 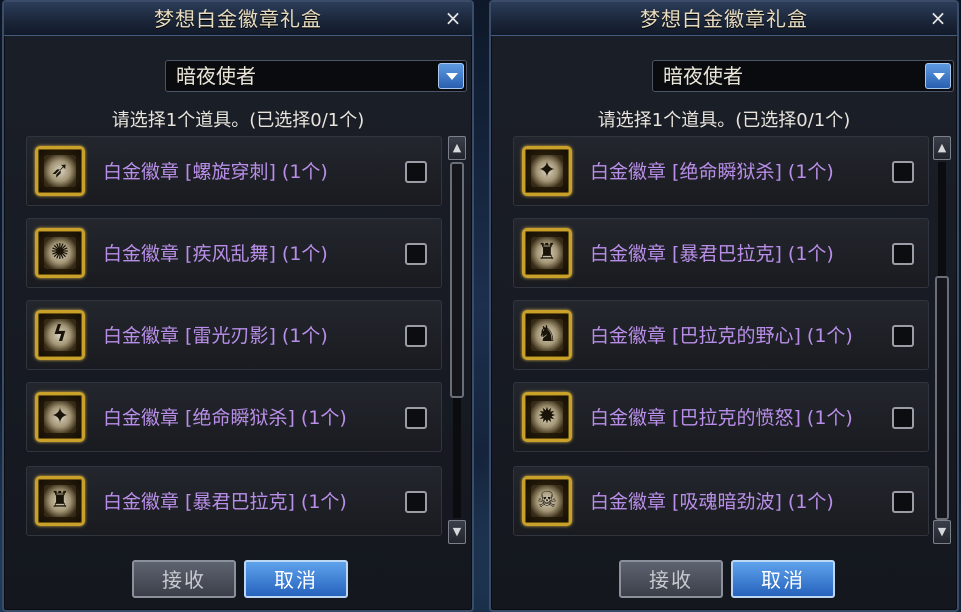 I want to click on list-item: ϟ 白金徽章 [雷光刃影] (1个), so click(x=234, y=335).